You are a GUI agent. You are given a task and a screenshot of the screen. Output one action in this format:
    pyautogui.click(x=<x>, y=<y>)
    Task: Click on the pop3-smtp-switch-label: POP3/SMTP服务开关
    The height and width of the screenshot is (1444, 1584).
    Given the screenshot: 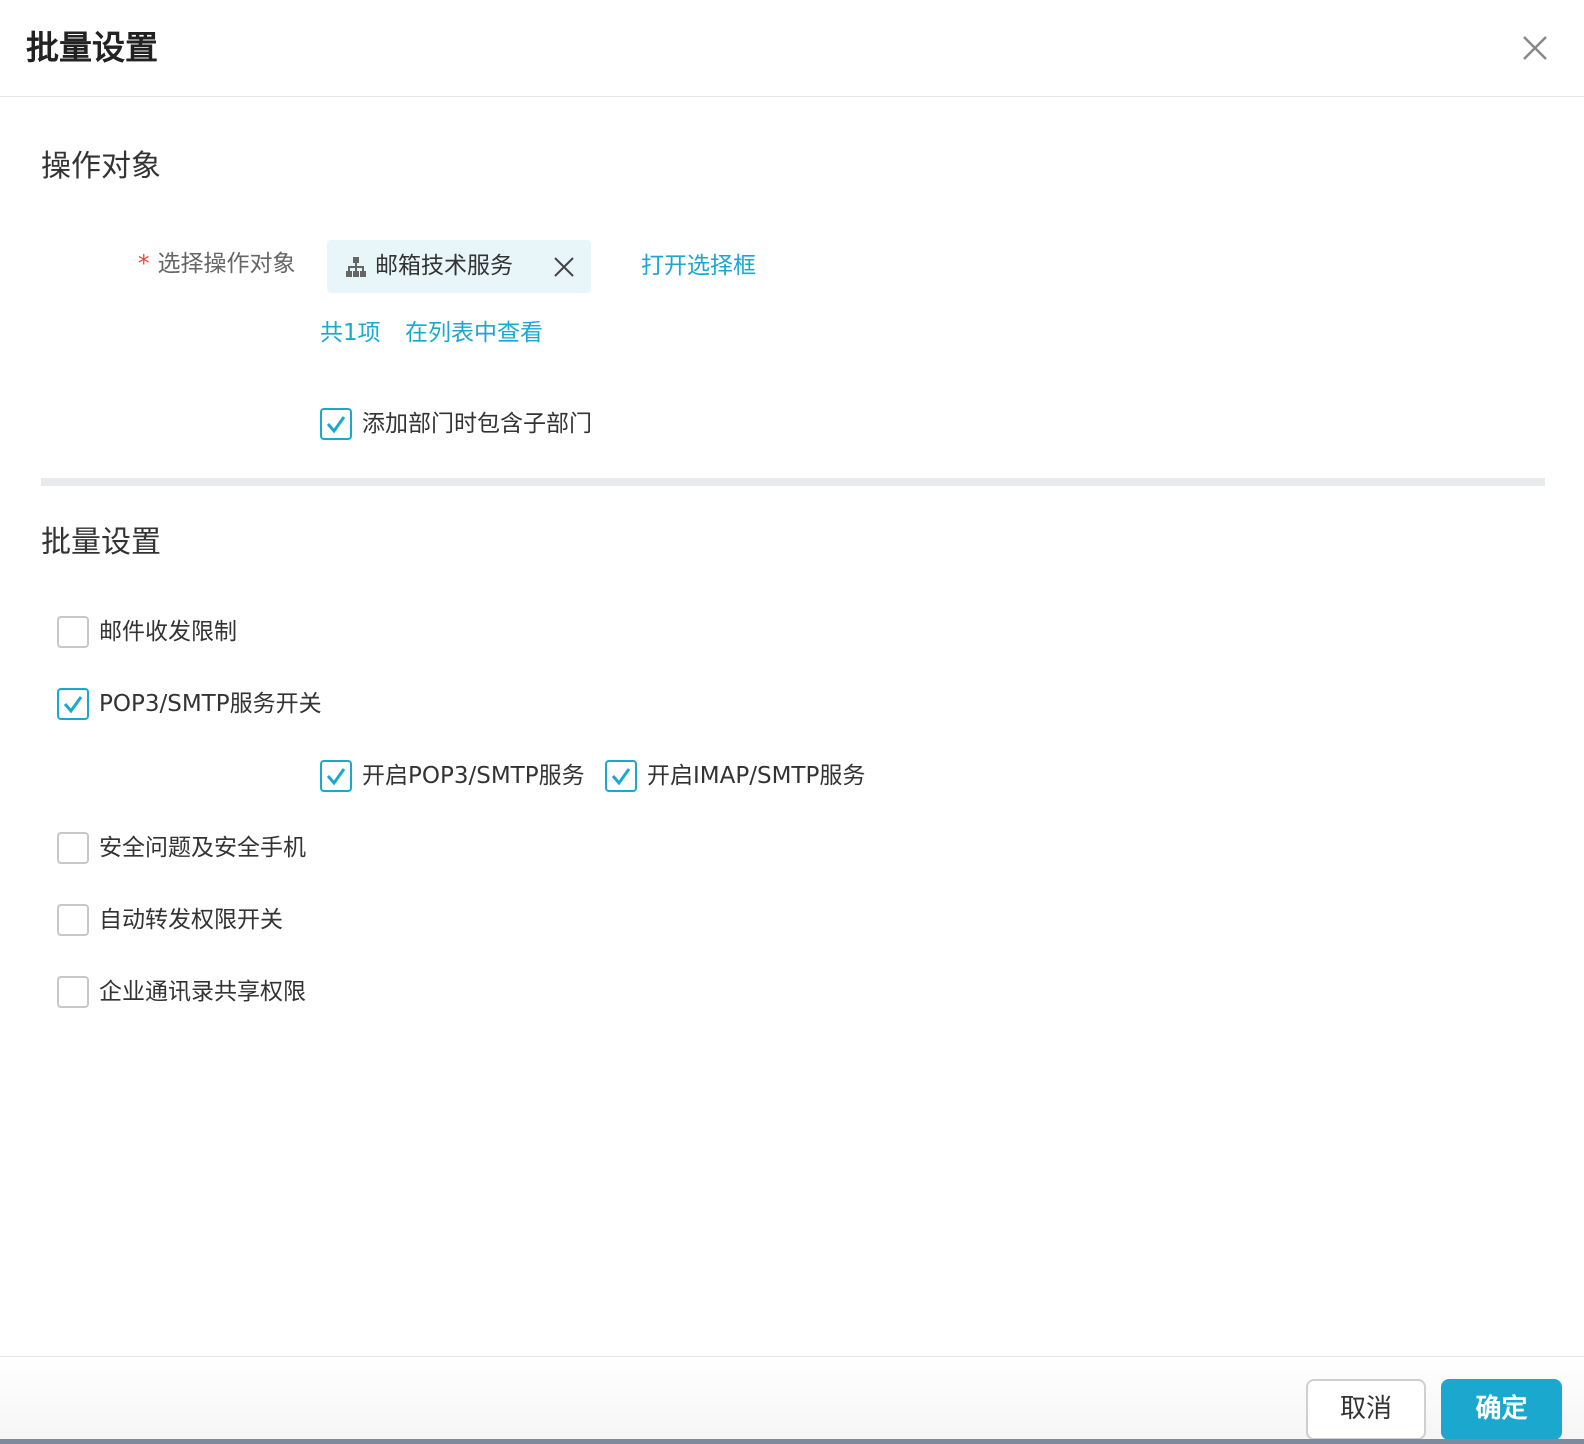 What is the action you would take?
    pyautogui.click(x=210, y=704)
    